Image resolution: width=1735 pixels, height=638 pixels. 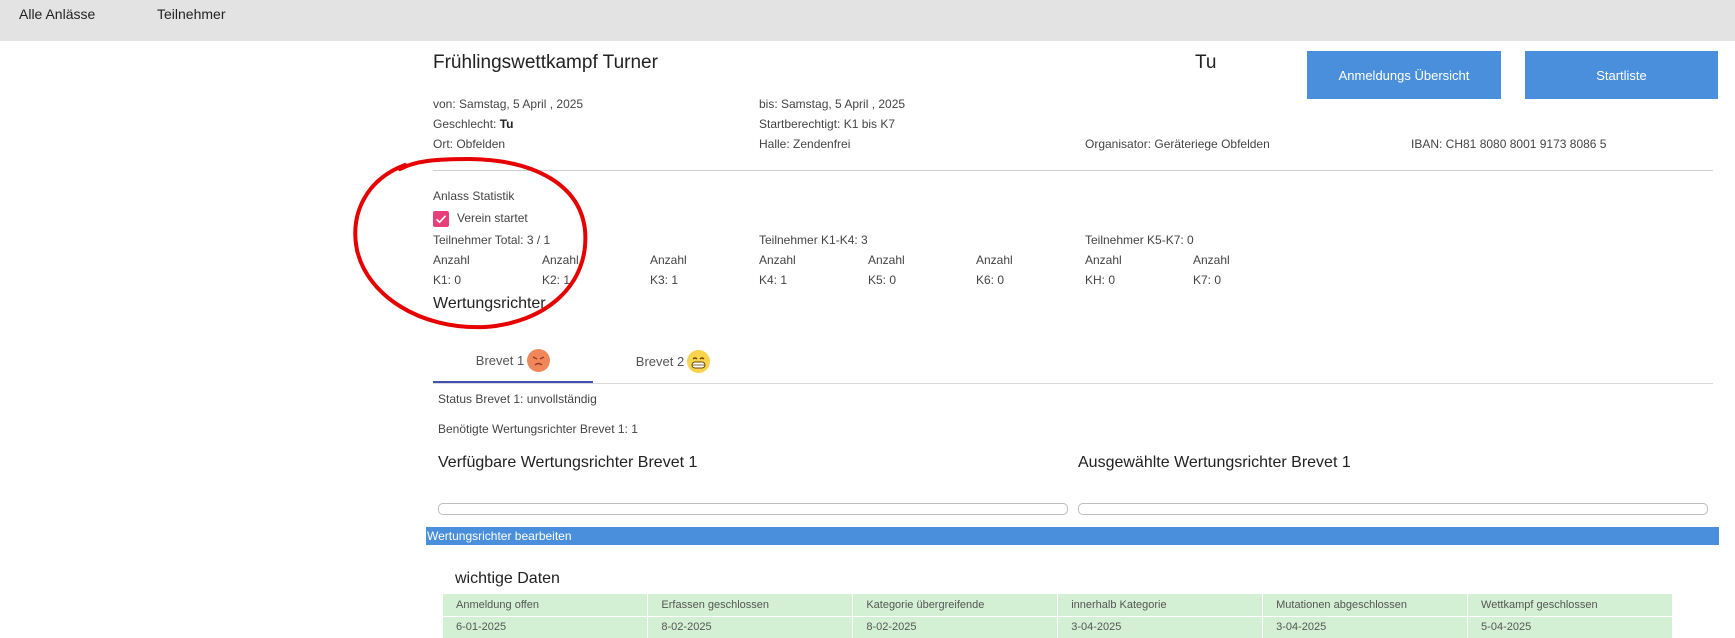 I want to click on date-header: Wettkampf geschlossen, so click(x=1570, y=605).